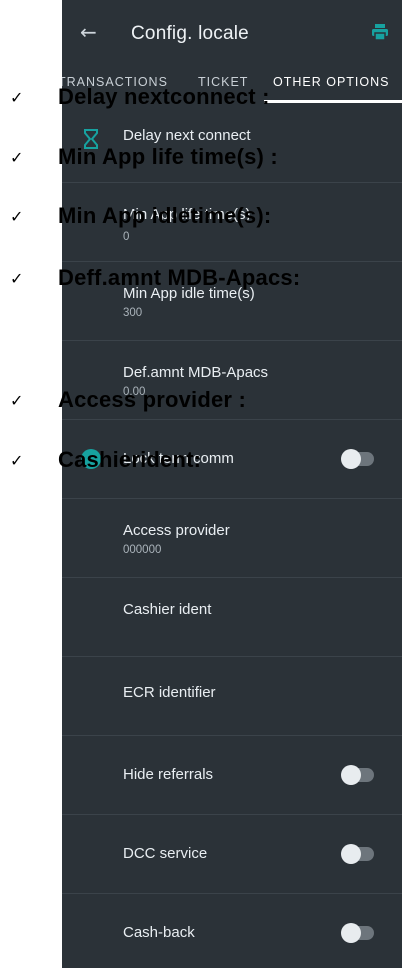 The width and height of the screenshot is (402, 968). What do you see at coordinates (168, 774) in the screenshot?
I see `setting-title: Hide referrals` at bounding box center [168, 774].